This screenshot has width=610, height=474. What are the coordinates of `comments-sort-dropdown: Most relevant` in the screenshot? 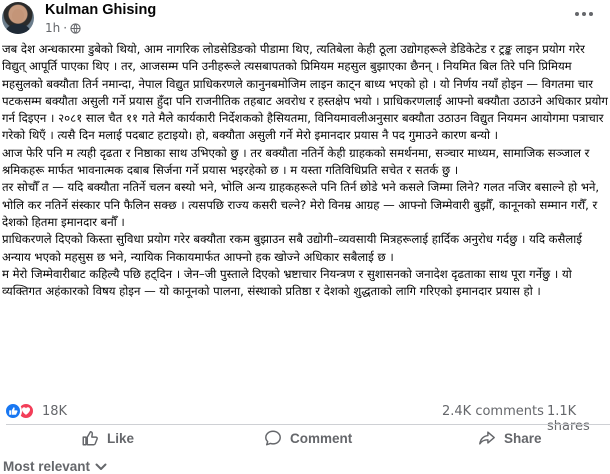 It's located at (55, 466).